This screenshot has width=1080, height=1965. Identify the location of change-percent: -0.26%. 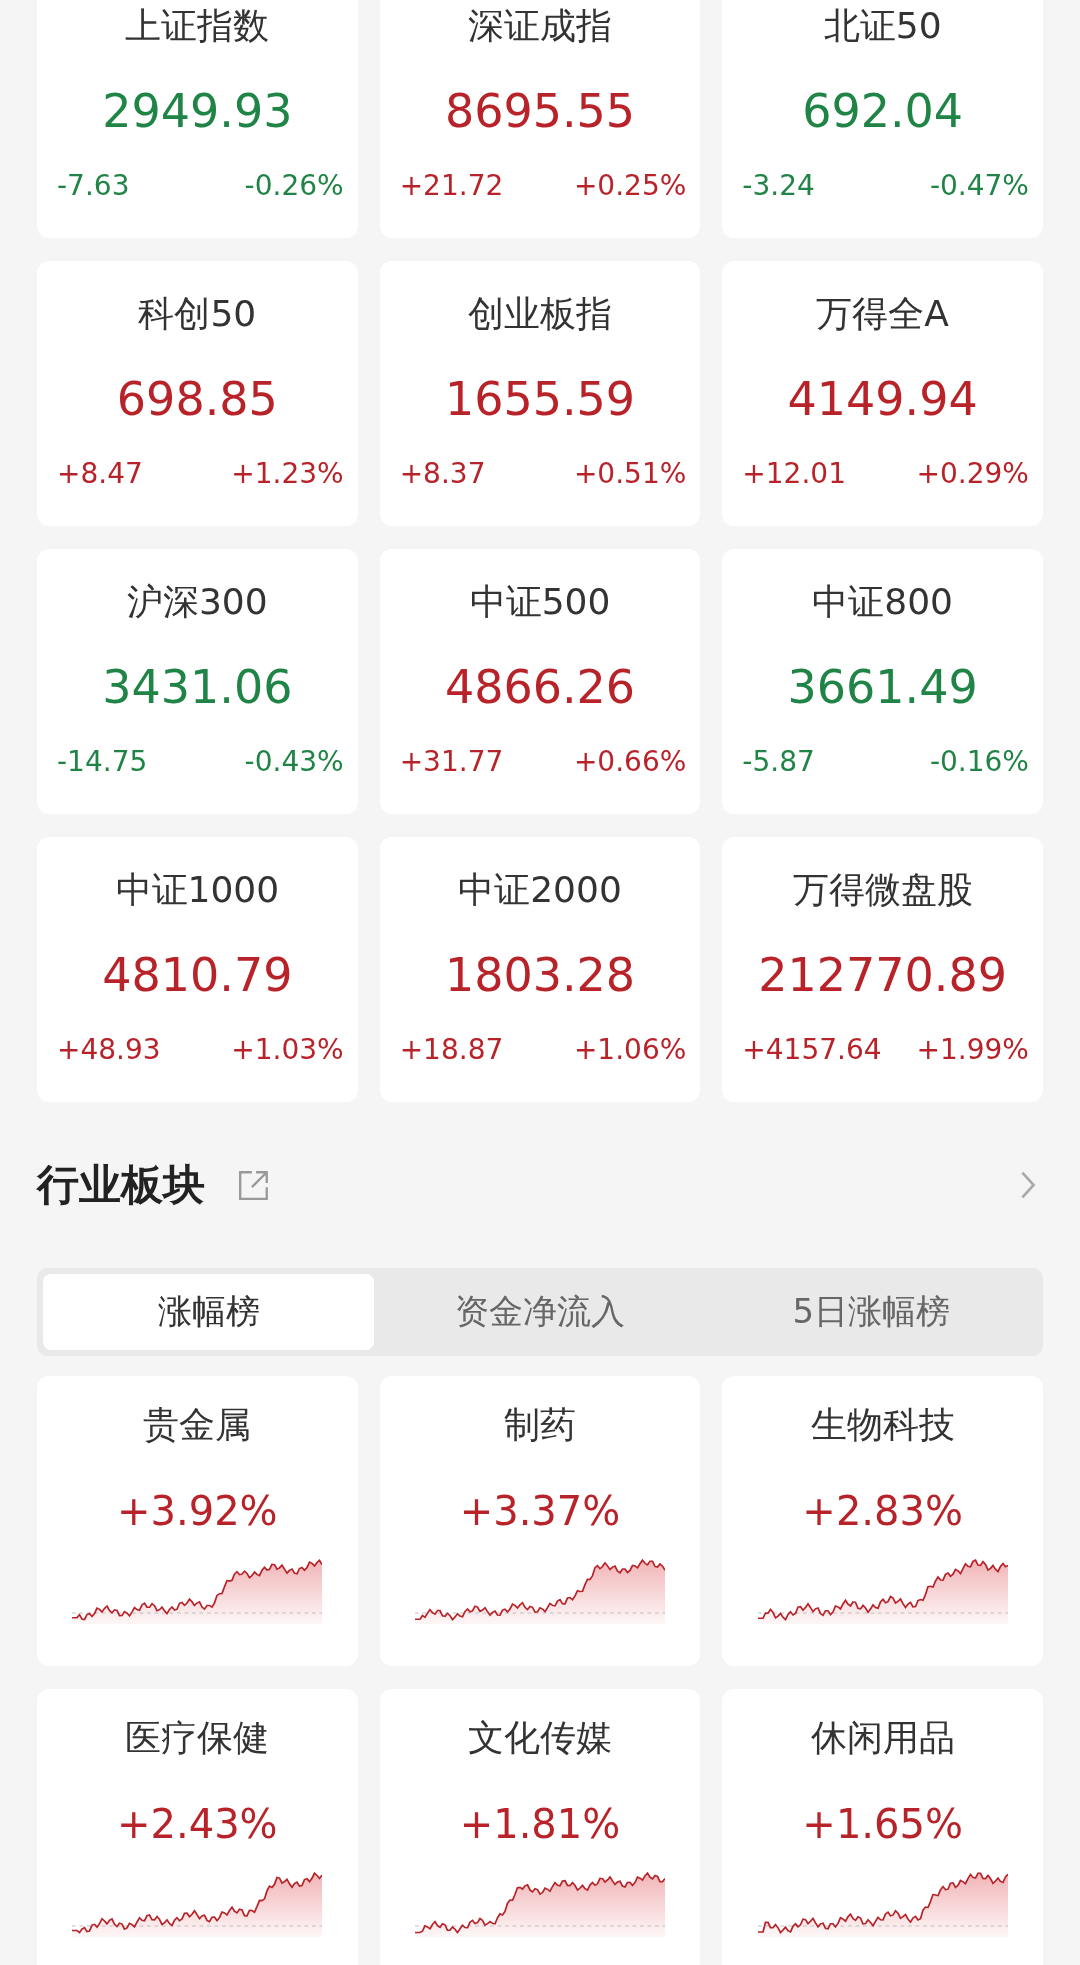
(294, 186).